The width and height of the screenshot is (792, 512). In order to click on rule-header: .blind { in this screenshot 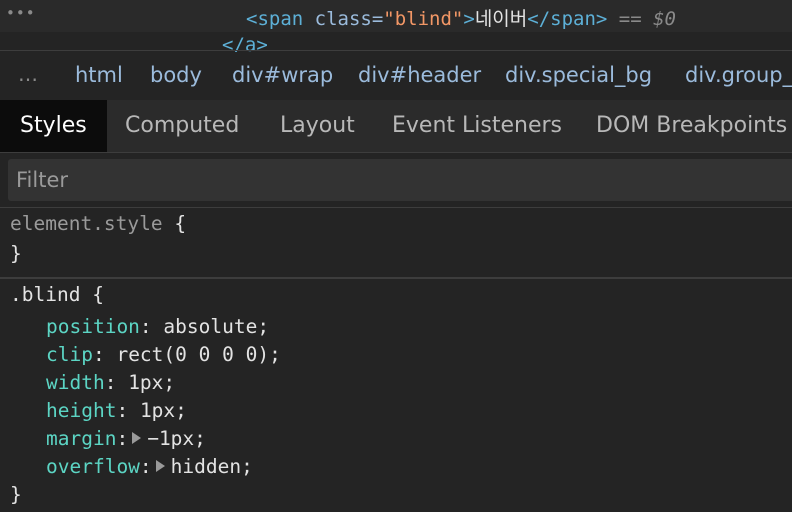, I will do `click(57, 294)`.